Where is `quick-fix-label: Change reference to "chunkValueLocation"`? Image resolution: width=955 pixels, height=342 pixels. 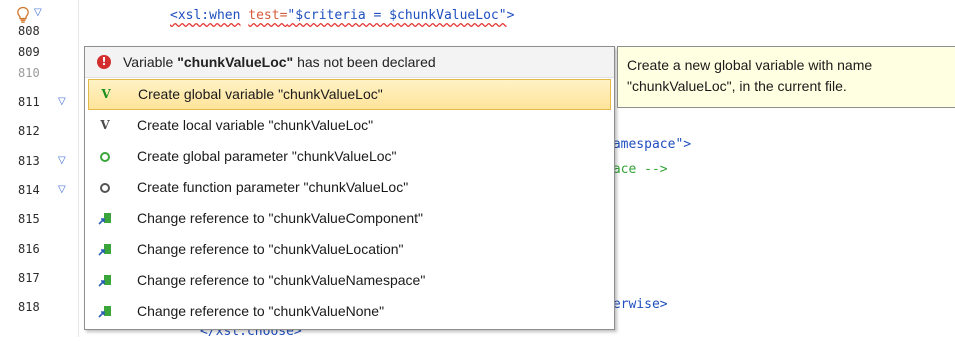 quick-fix-label: Change reference to "chunkValueLocation" is located at coordinates (270, 249).